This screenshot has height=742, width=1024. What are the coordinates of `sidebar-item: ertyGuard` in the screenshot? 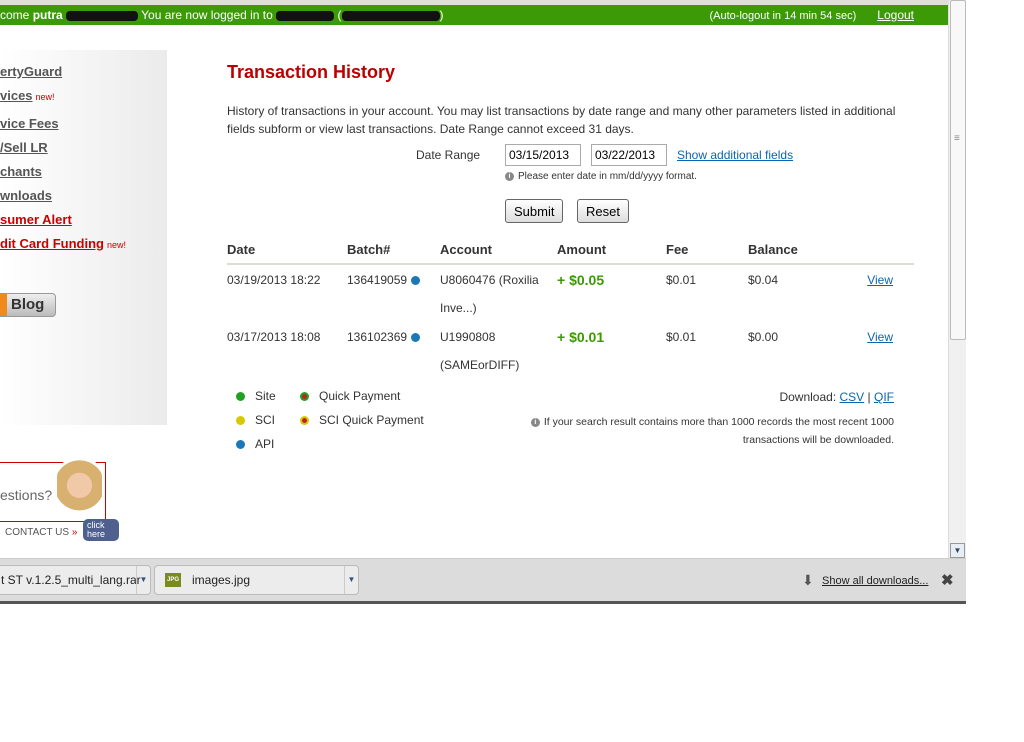 It's located at (31, 71).